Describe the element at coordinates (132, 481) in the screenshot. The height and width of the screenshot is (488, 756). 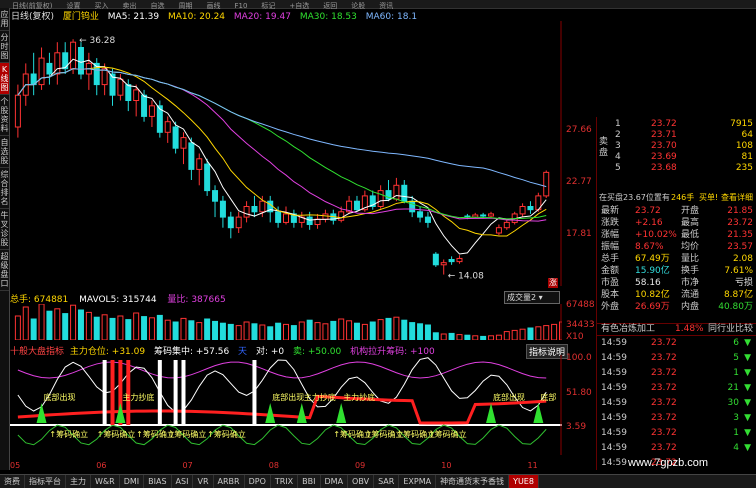
I see `indicator-tab: DMI` at that location.